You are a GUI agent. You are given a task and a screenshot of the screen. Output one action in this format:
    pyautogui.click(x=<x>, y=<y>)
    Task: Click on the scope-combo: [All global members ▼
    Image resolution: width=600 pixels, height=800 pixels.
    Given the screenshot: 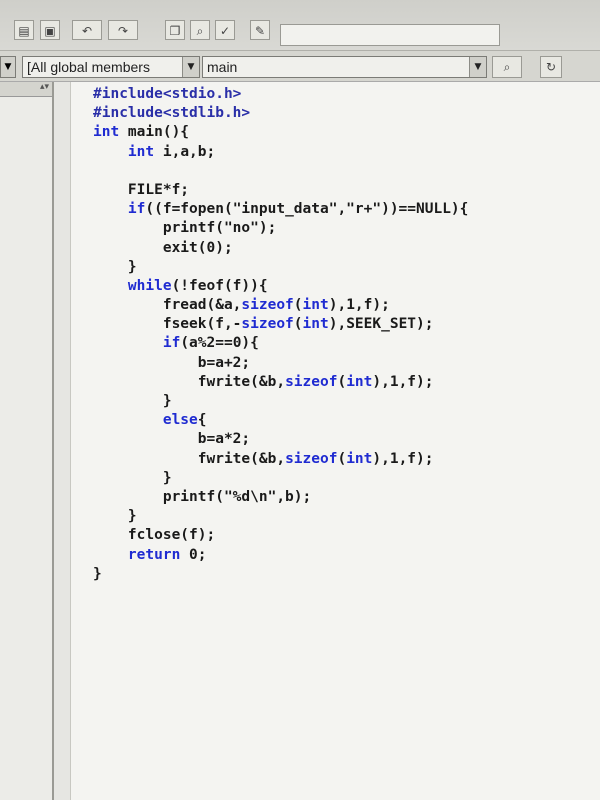 What is the action you would take?
    pyautogui.click(x=111, y=67)
    